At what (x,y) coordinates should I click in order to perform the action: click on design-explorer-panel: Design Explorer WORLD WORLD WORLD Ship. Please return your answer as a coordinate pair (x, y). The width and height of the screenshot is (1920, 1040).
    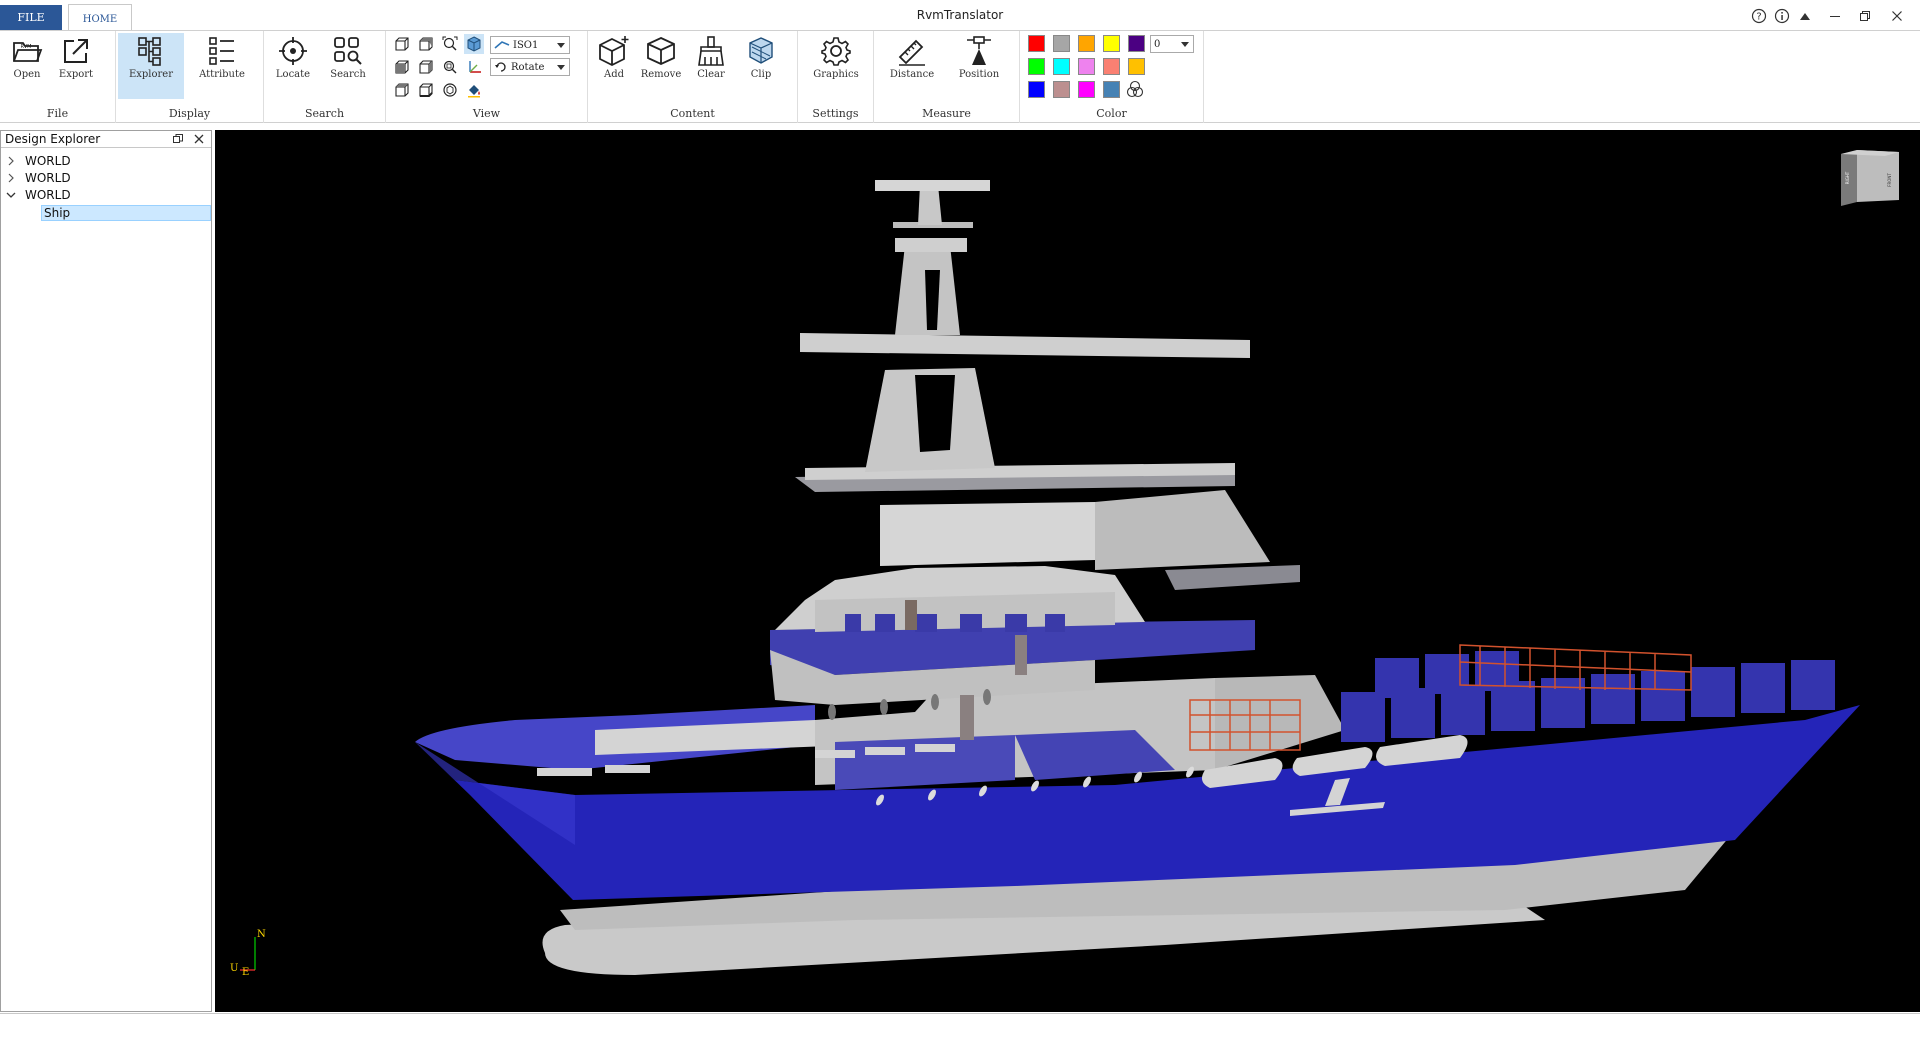
    Looking at the image, I should click on (106, 571).